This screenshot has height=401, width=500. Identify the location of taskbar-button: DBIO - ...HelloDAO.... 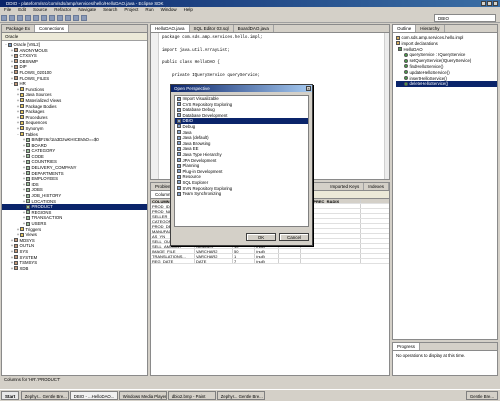
(93, 395).